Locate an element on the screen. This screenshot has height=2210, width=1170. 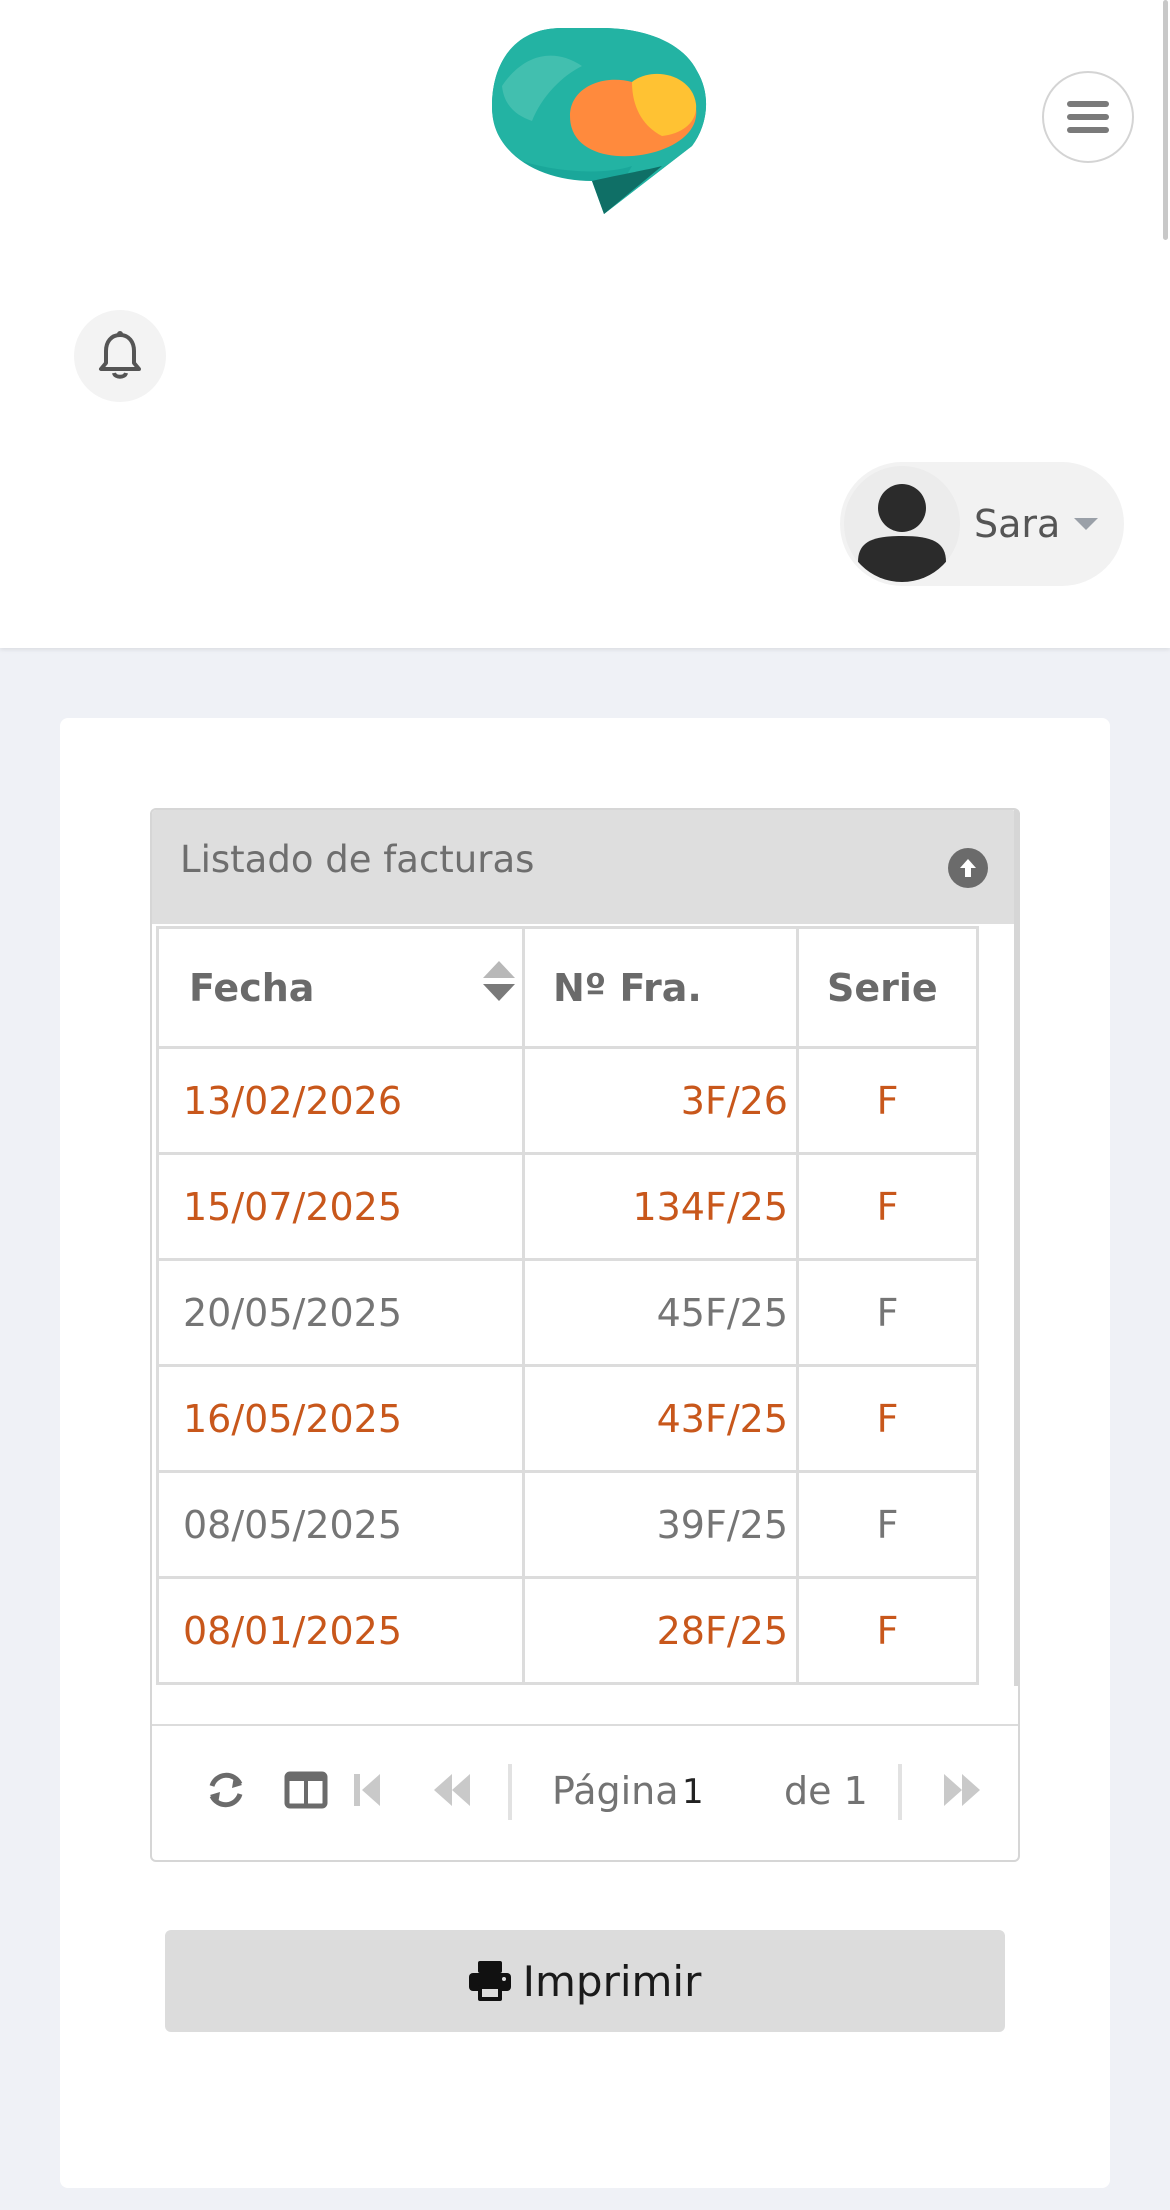
column-header-serie: Serie is located at coordinates (887, 987).